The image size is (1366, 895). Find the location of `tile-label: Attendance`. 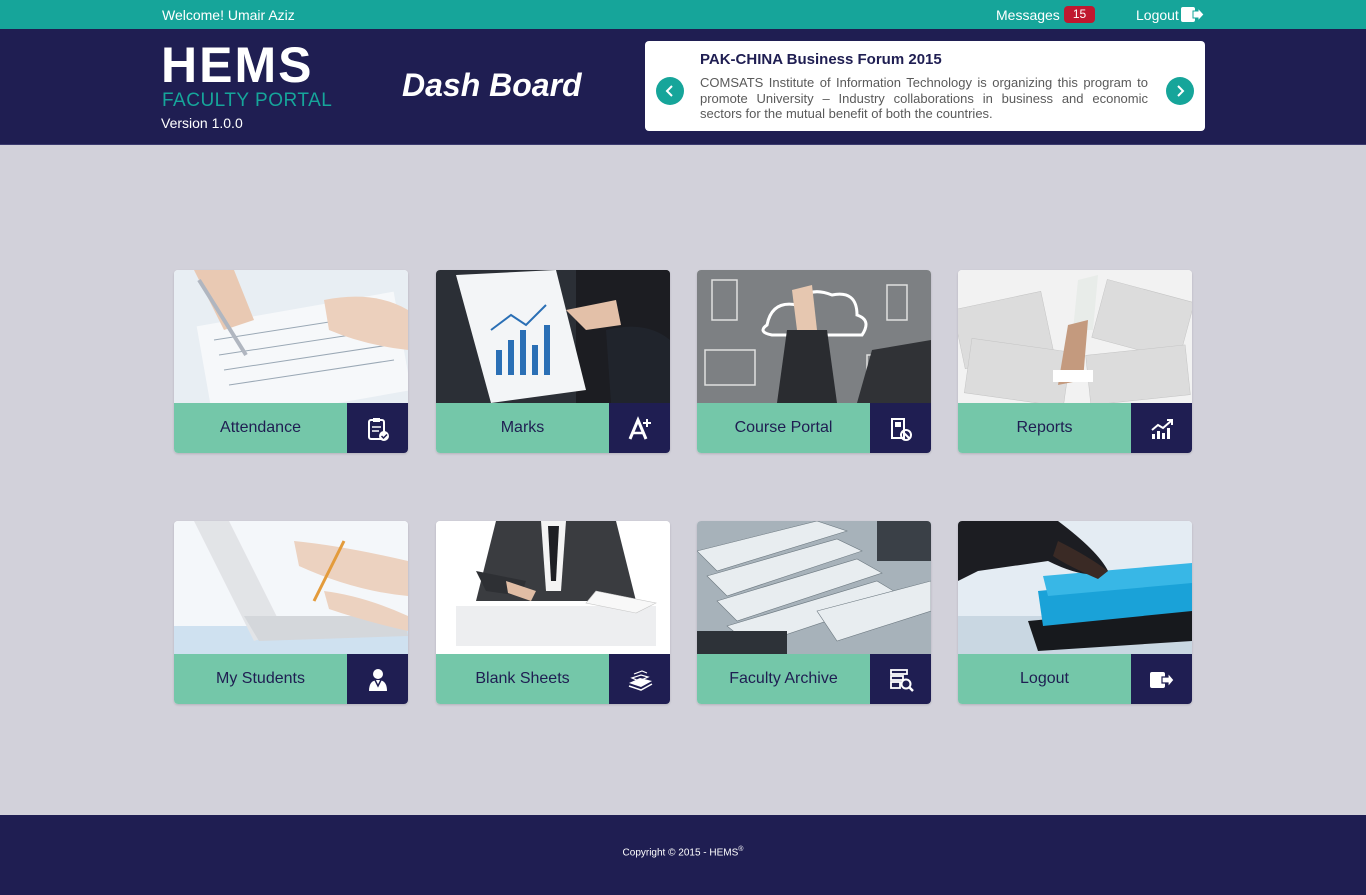

tile-label: Attendance is located at coordinates (260, 428).